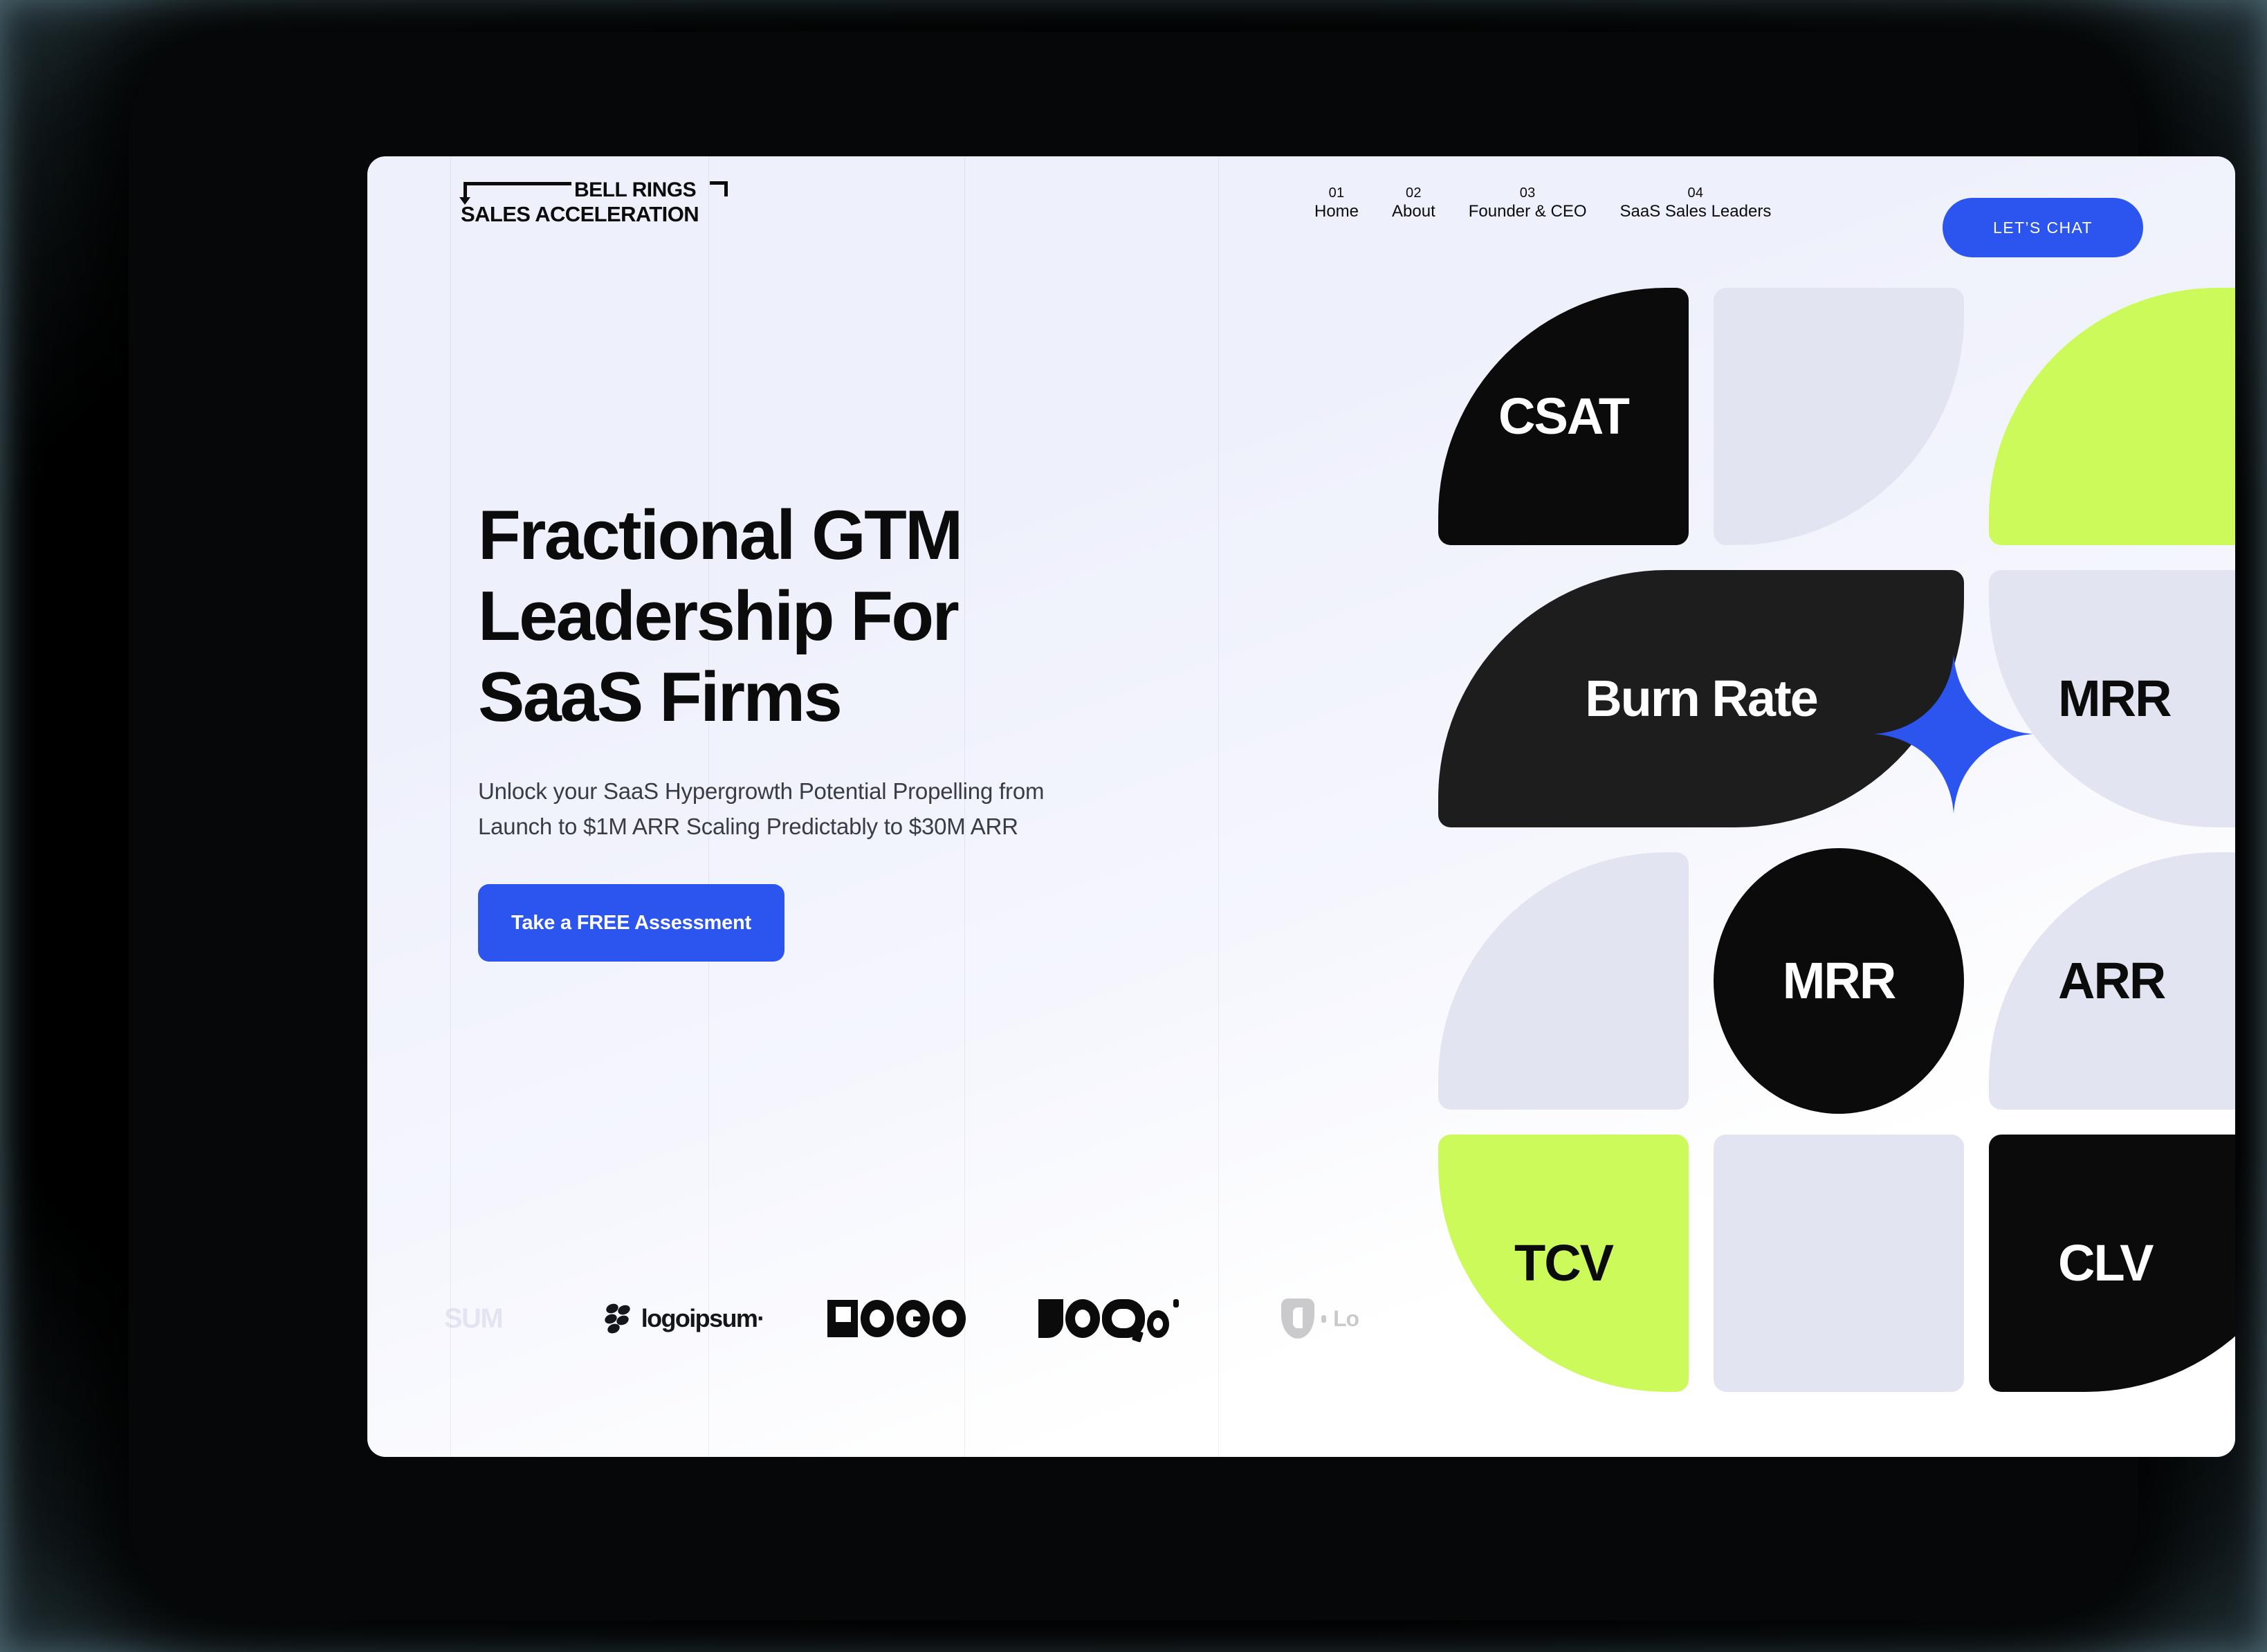 This screenshot has width=2267, height=1652. I want to click on brand-logo: BELL RINGS SALES ACCELERATION, so click(593, 202).